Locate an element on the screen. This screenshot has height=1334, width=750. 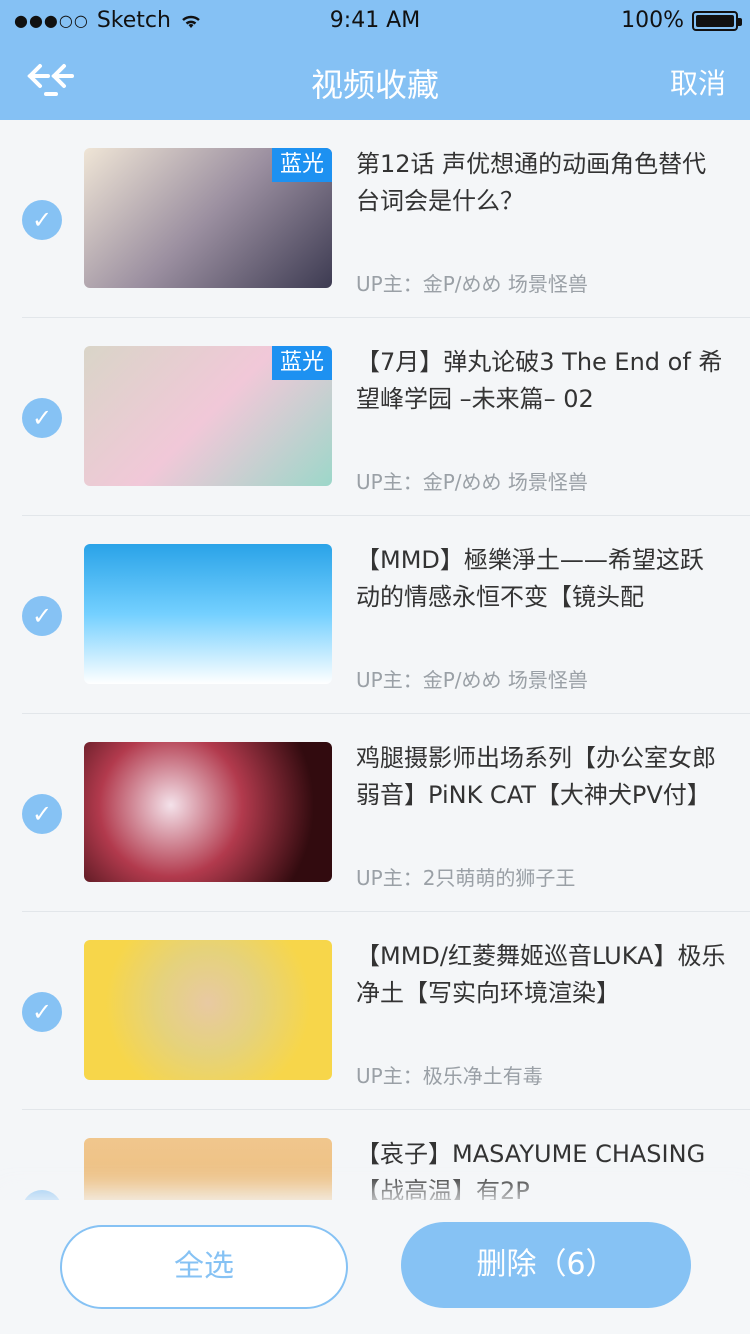
list-item: ✓ 【哀子】MASAYUME CHASING【战高温】有2P is located at coordinates (375, 1155).